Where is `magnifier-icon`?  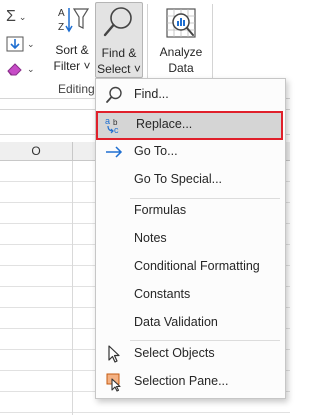 magnifier-icon is located at coordinates (117, 22).